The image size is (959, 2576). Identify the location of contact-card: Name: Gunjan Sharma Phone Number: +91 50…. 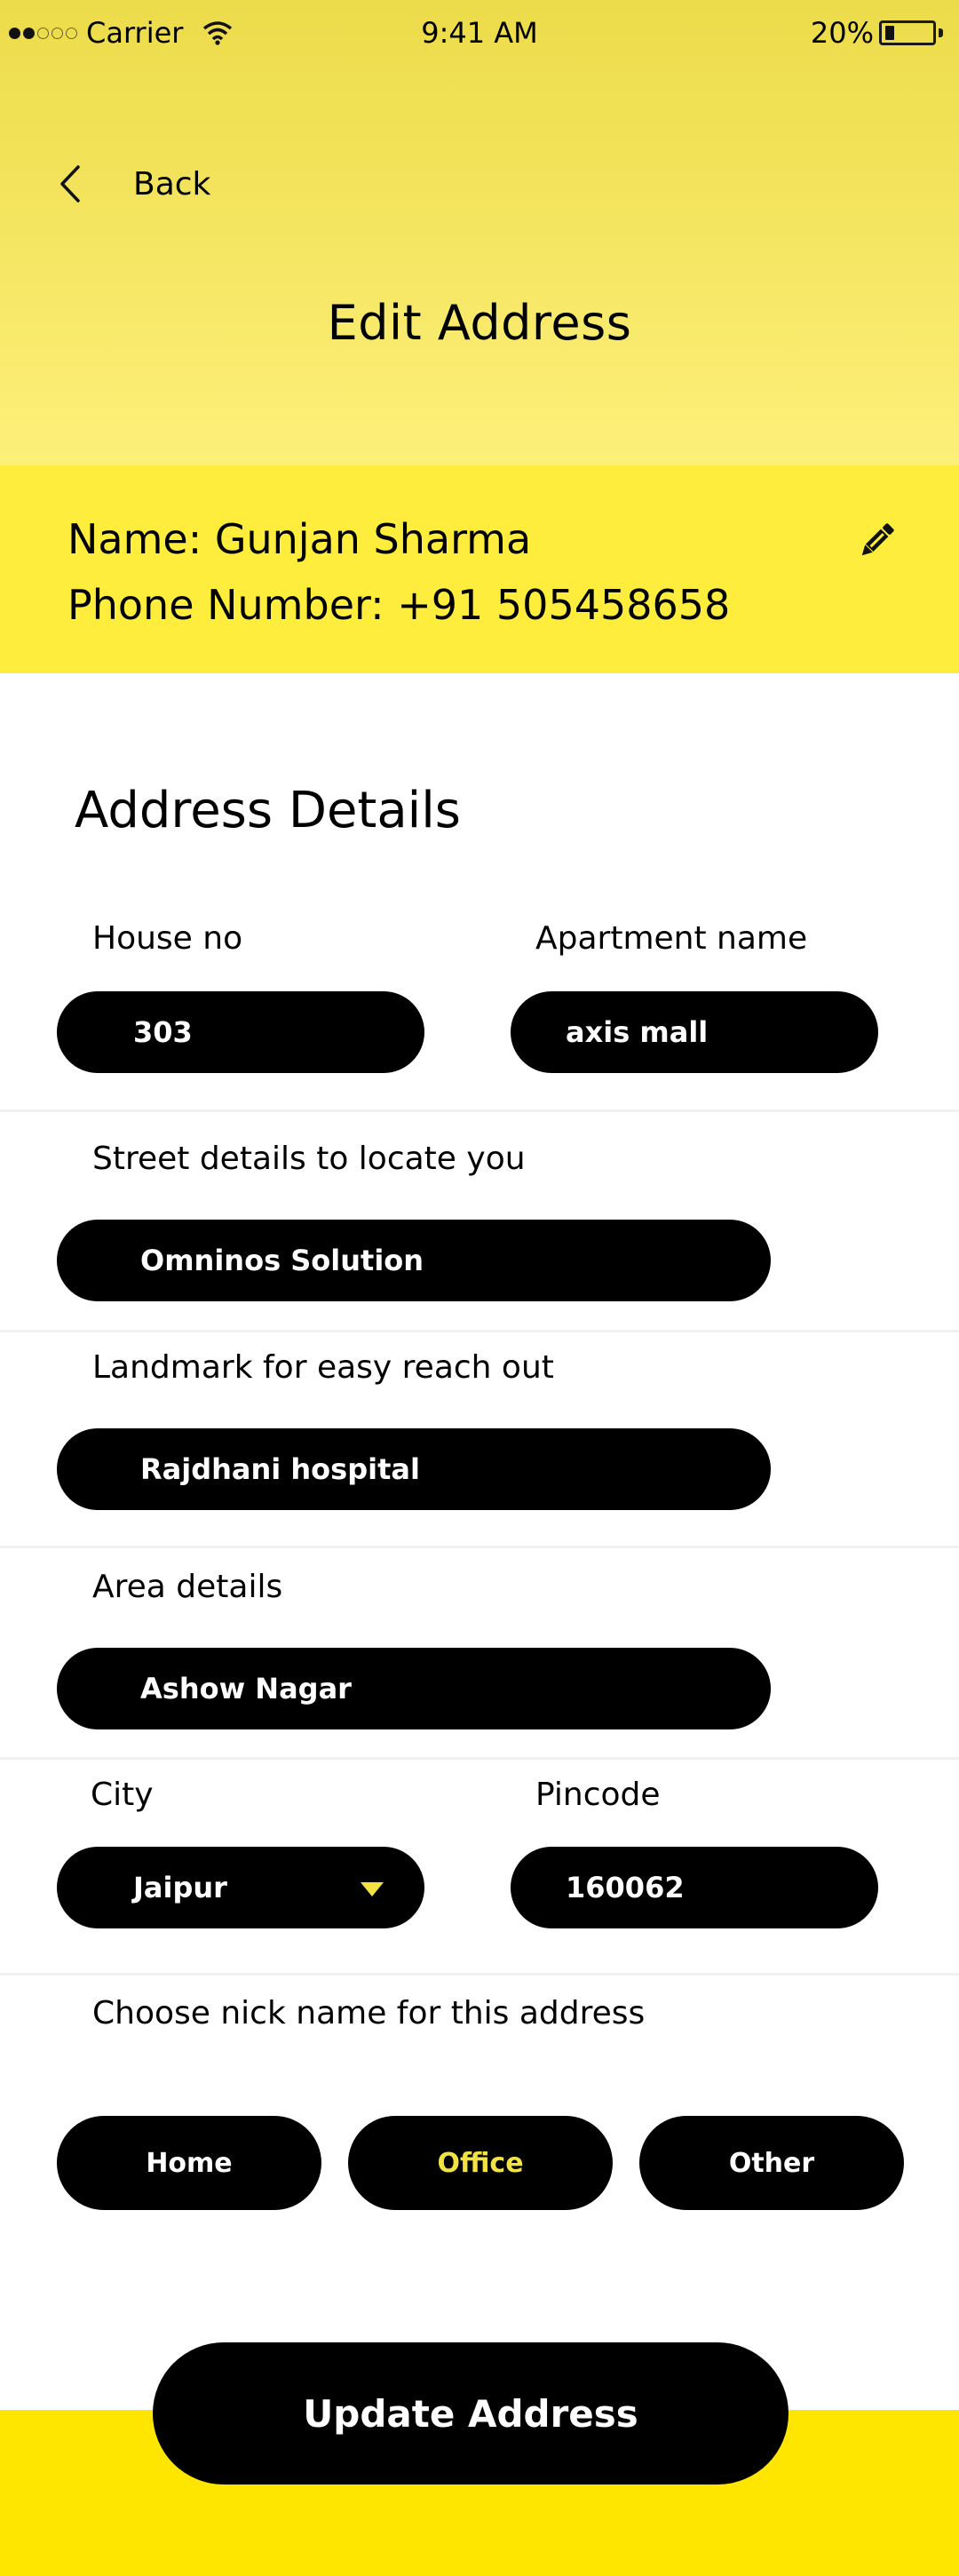
(479, 569).